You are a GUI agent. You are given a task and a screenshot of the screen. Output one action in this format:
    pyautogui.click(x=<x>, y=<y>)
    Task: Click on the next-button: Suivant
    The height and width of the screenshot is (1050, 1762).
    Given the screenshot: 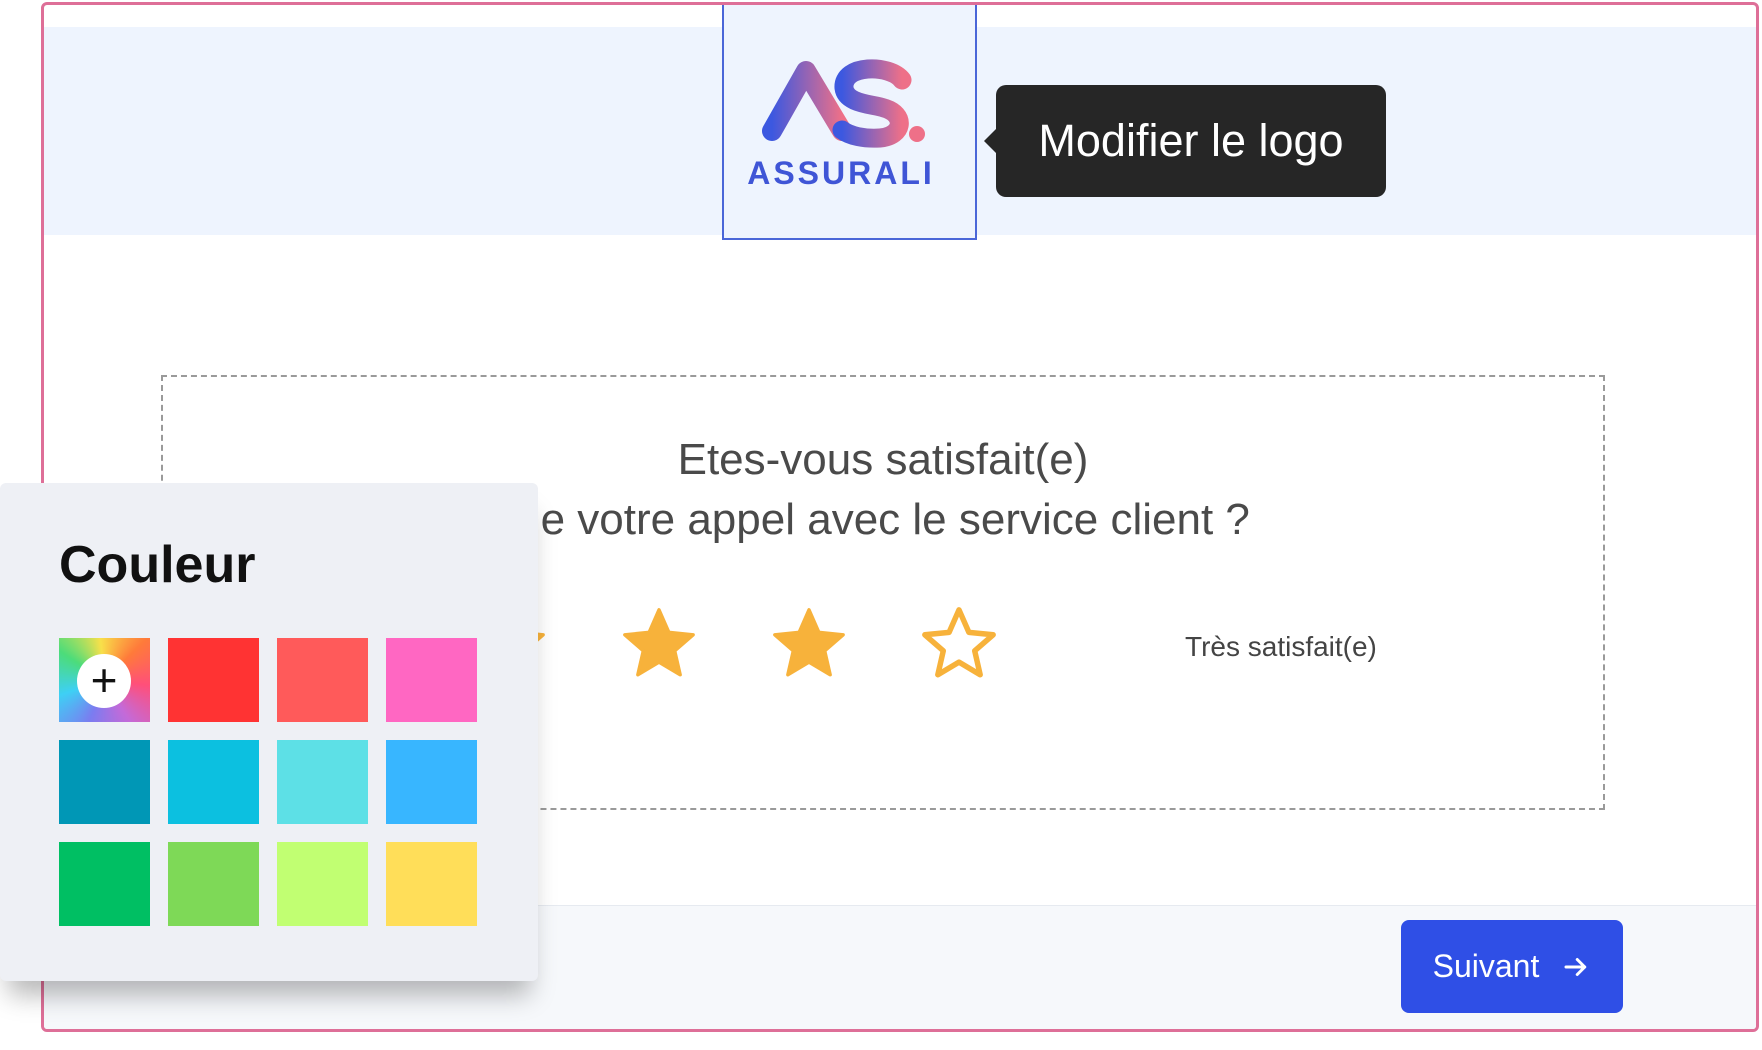 What is the action you would take?
    pyautogui.click(x=1512, y=966)
    